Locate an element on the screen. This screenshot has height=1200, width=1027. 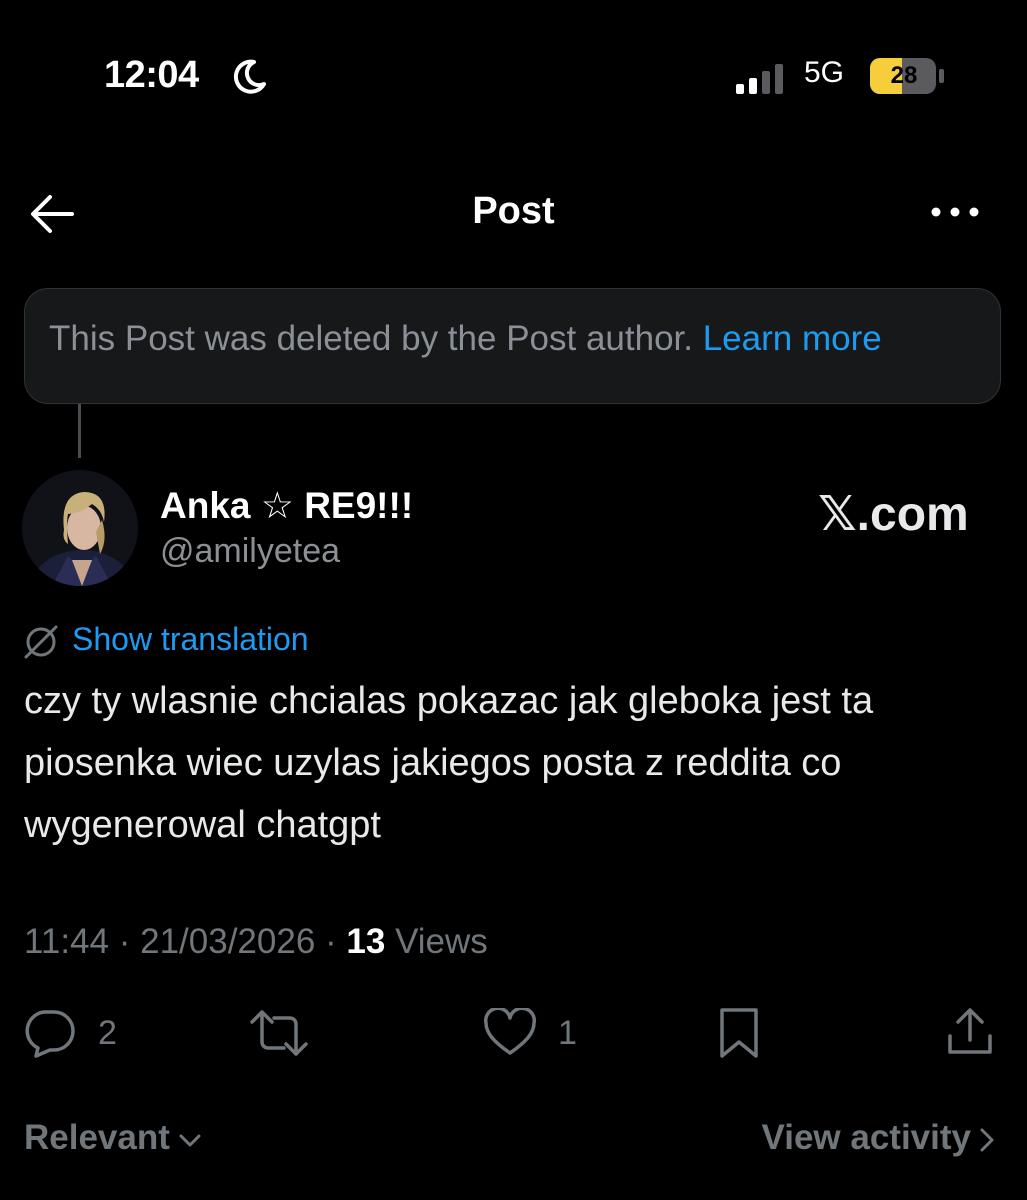
reply-count: 2 is located at coordinates (107, 1033).